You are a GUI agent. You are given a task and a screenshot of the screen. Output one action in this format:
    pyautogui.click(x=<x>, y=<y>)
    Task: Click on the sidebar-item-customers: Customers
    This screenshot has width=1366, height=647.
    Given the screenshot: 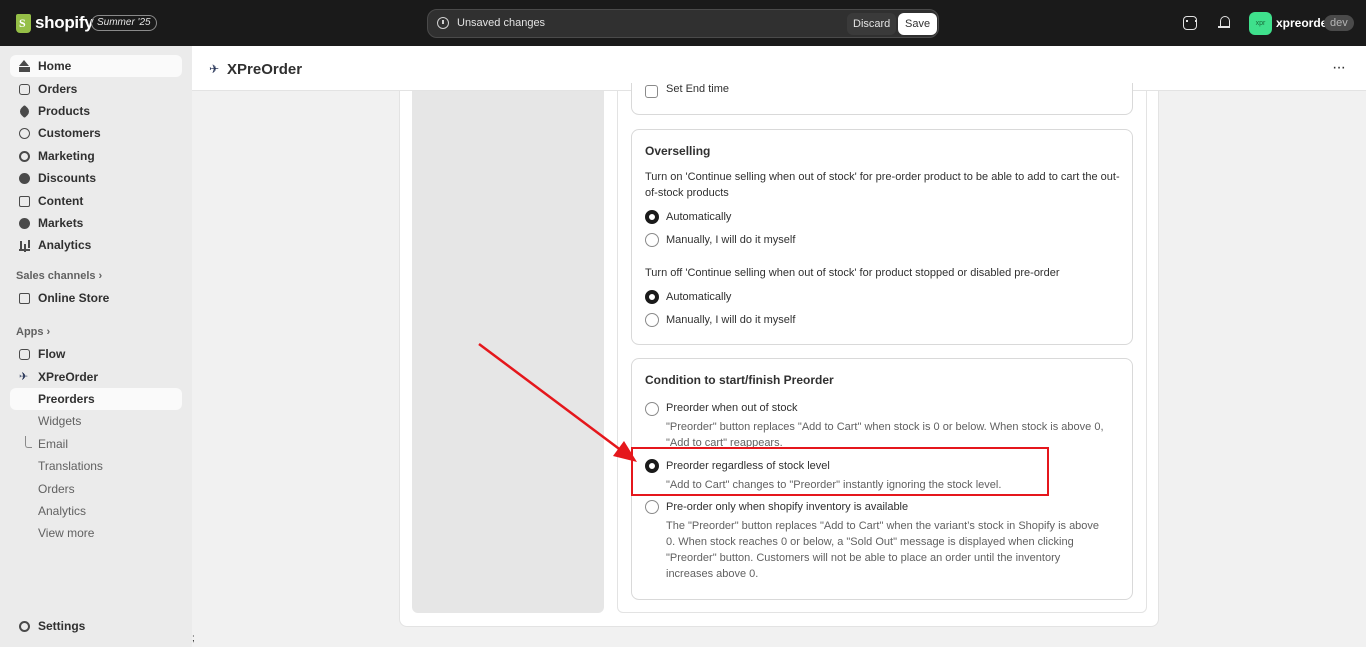 What is the action you would take?
    pyautogui.click(x=96, y=133)
    